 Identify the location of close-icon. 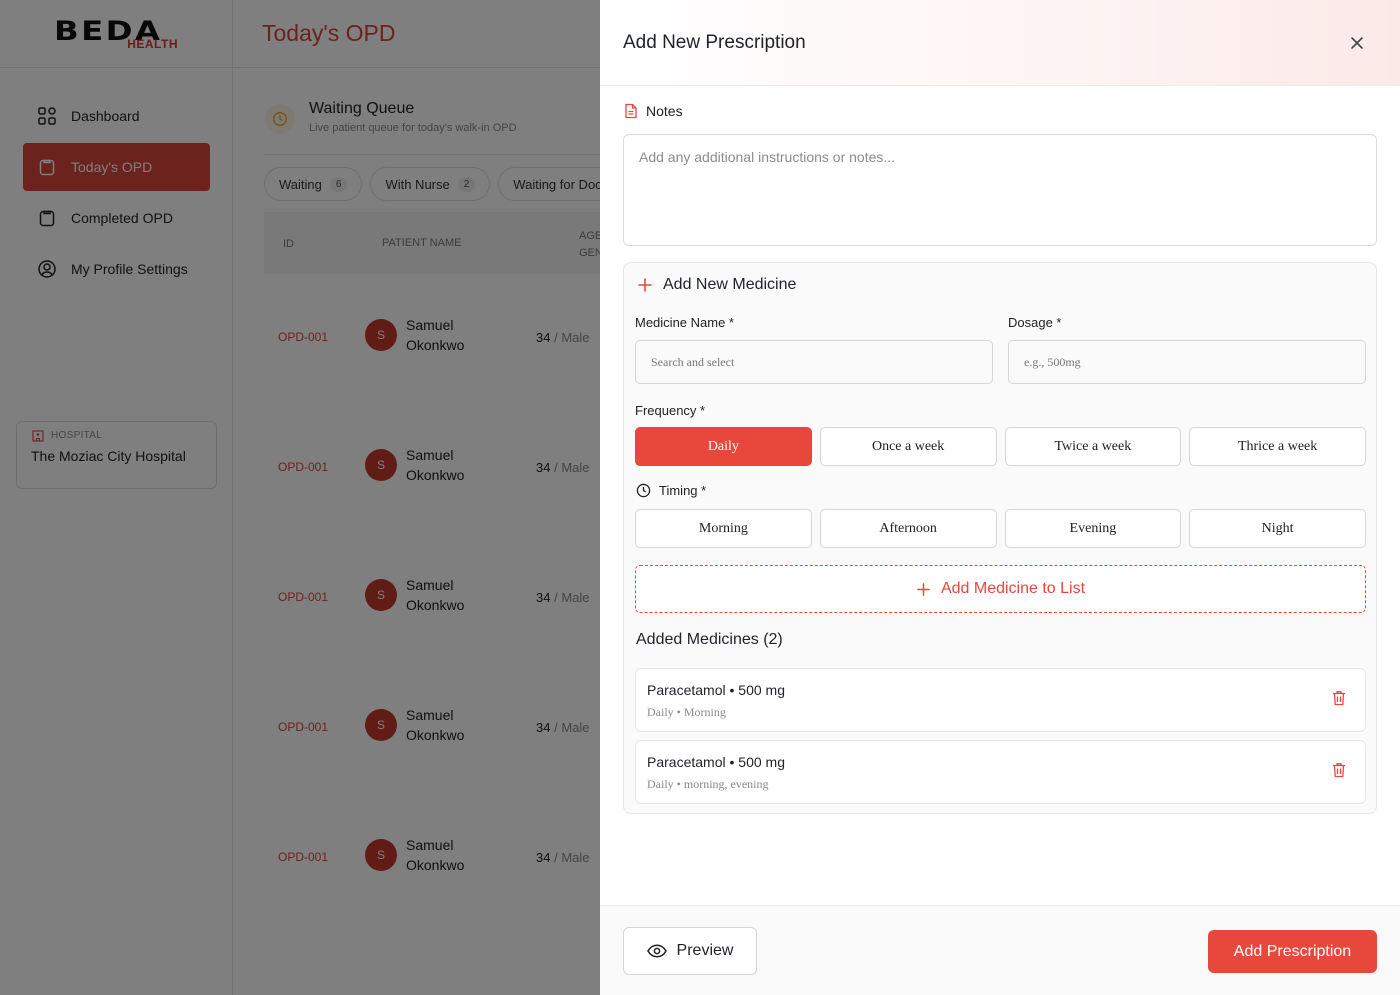
(1357, 43).